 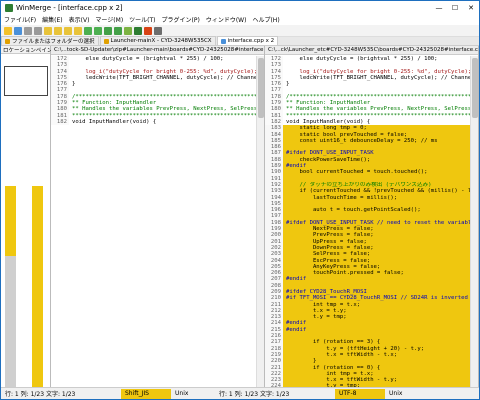 I want to click on refresh-icon, so click(x=138, y=30).